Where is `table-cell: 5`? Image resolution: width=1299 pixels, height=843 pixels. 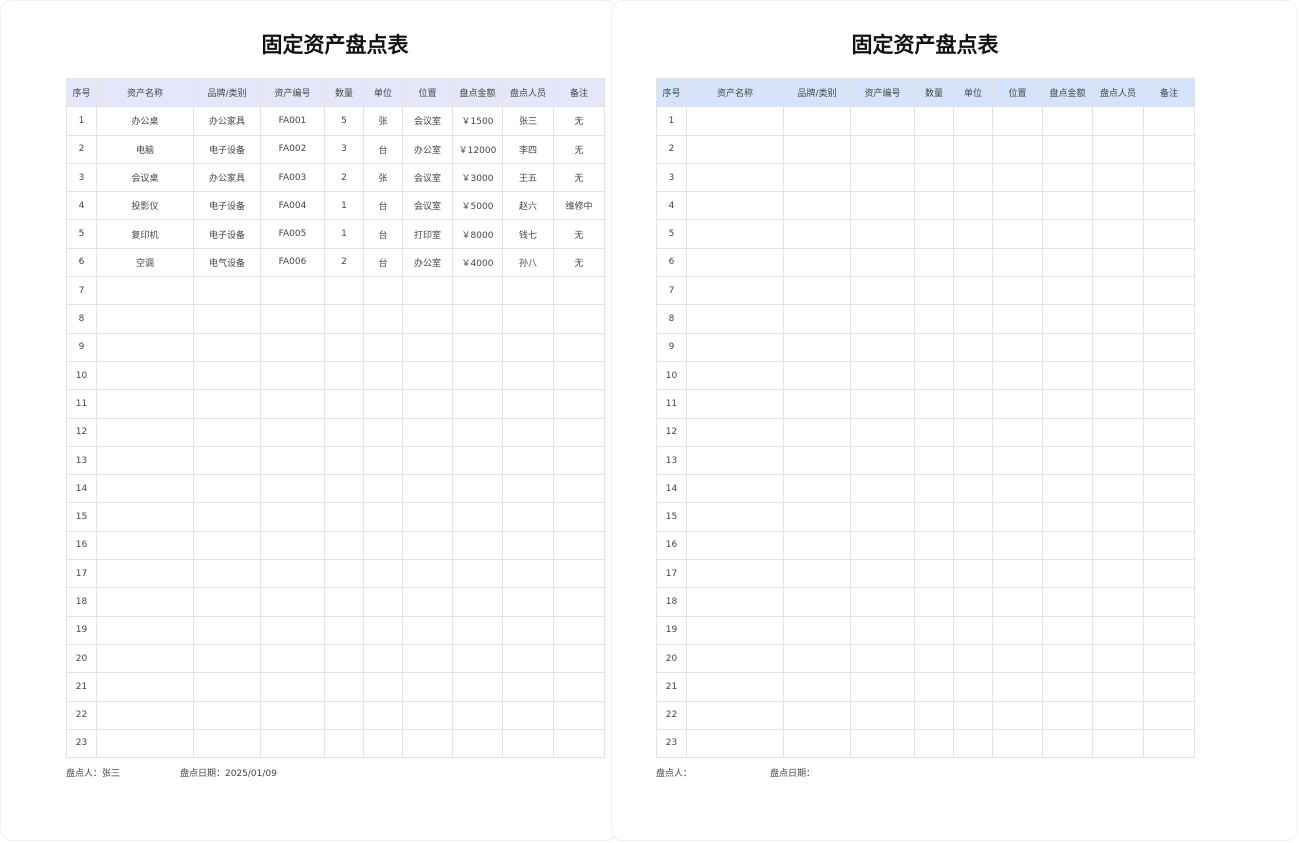 table-cell: 5 is located at coordinates (81, 234).